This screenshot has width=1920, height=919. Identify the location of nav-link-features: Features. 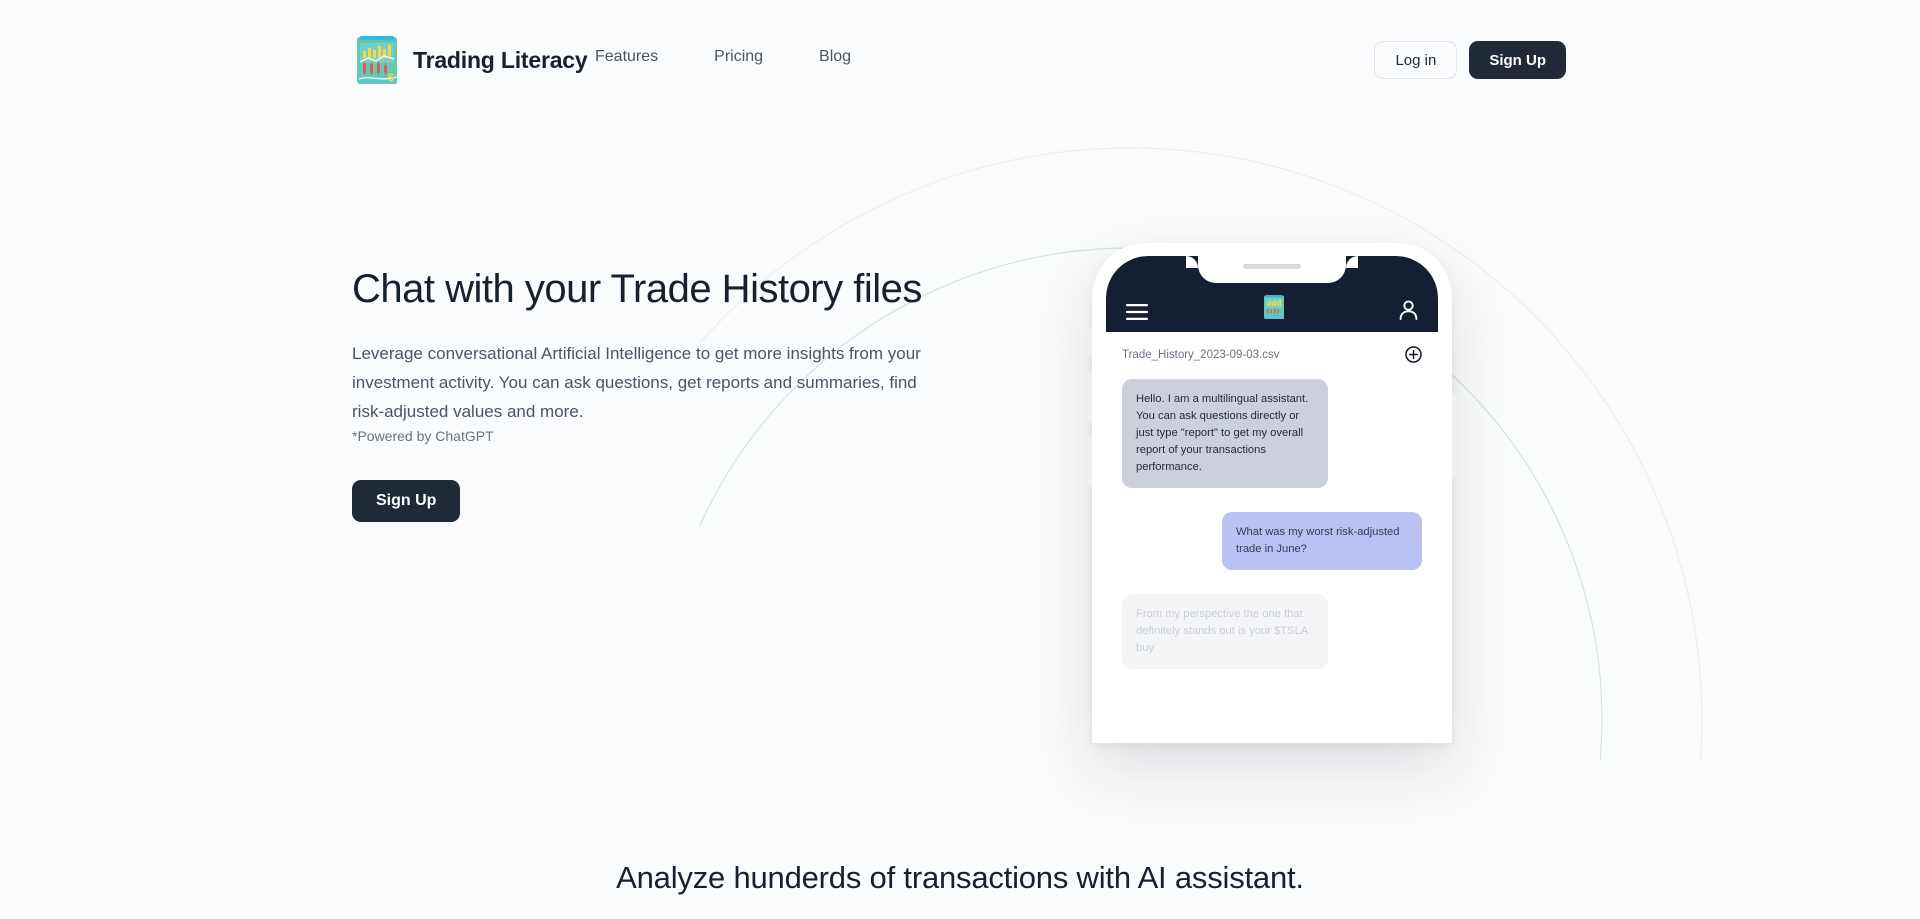
(626, 57).